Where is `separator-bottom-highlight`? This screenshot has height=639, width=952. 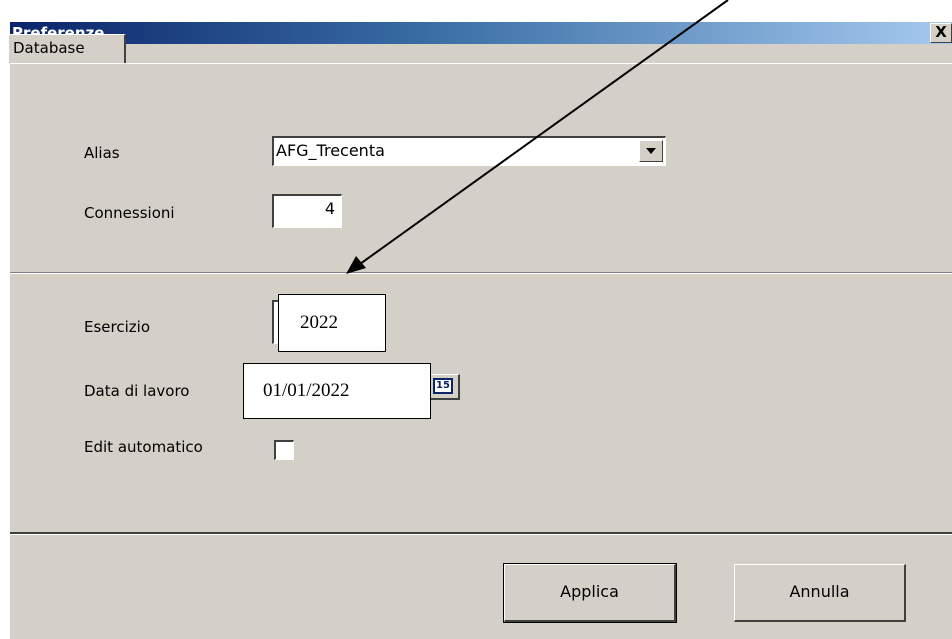 separator-bottom-highlight is located at coordinates (481, 534).